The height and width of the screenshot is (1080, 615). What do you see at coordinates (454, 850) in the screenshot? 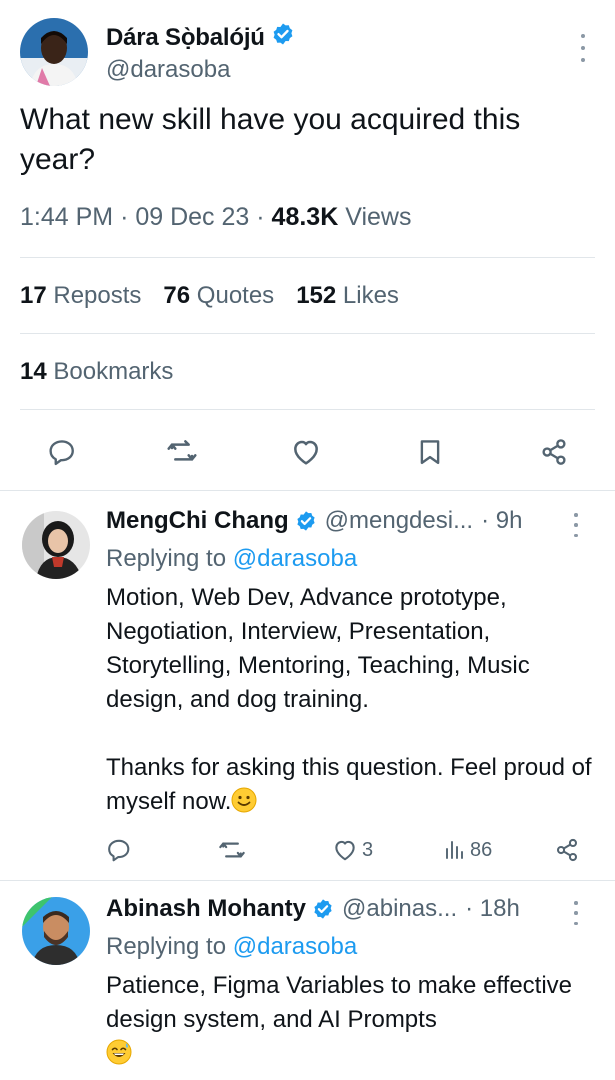
I see `views-icon` at bounding box center [454, 850].